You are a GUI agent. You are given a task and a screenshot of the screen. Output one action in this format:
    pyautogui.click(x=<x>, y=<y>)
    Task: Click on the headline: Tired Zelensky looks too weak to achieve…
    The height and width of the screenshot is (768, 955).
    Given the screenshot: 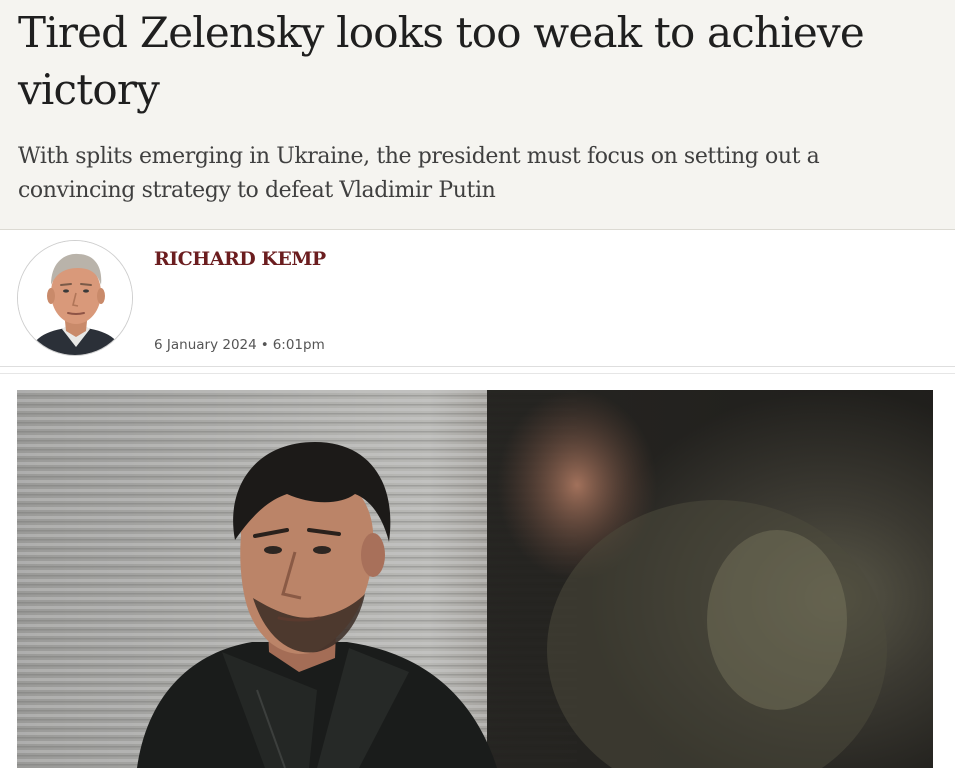 What is the action you would take?
    pyautogui.click(x=441, y=61)
    